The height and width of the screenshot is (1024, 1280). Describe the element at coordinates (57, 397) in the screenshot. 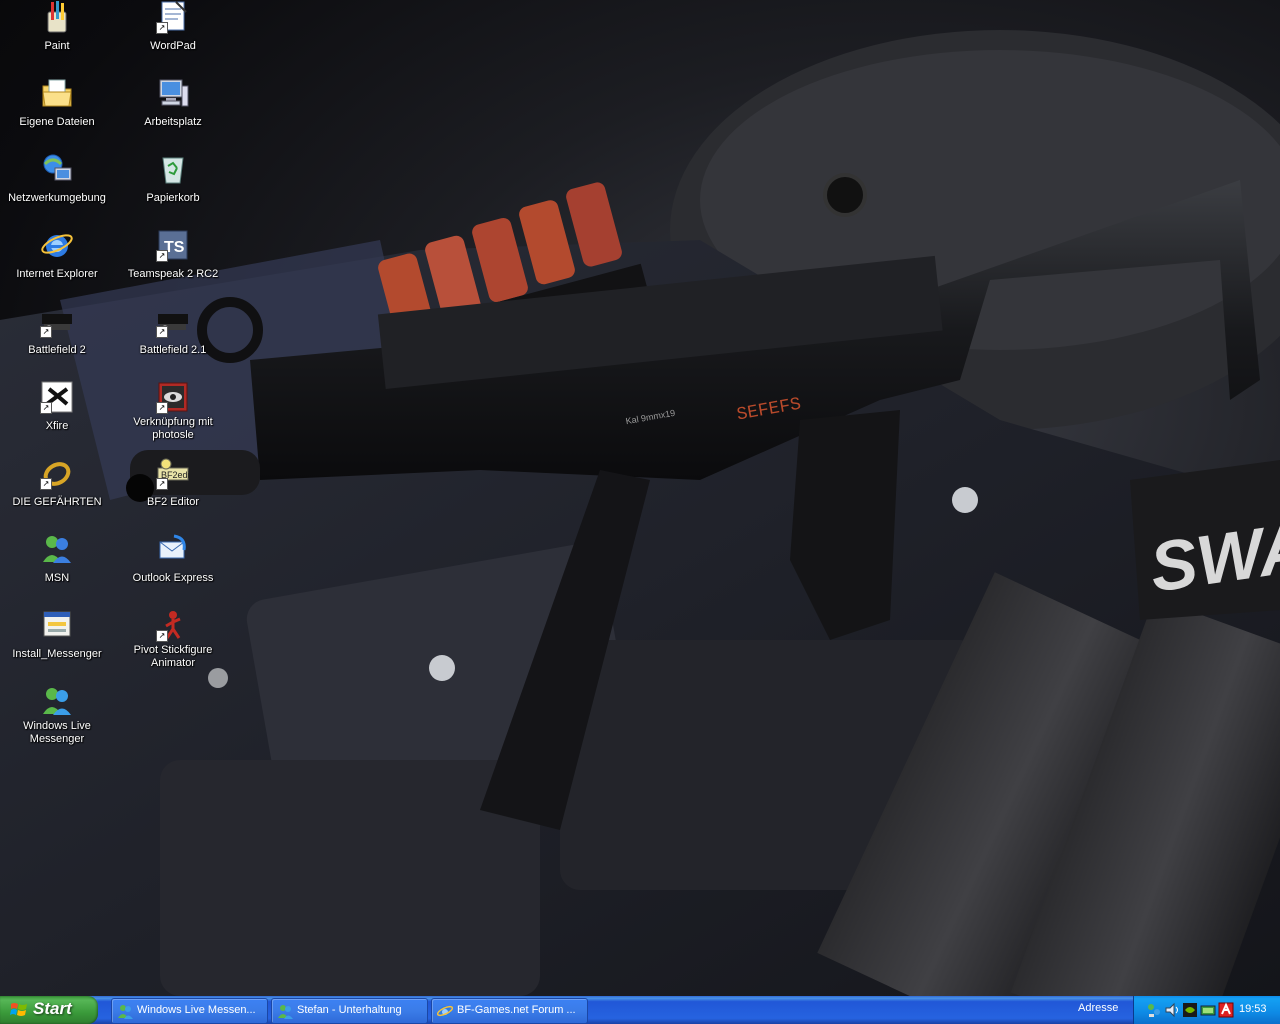

I see `xfire-icon: ↗` at that location.